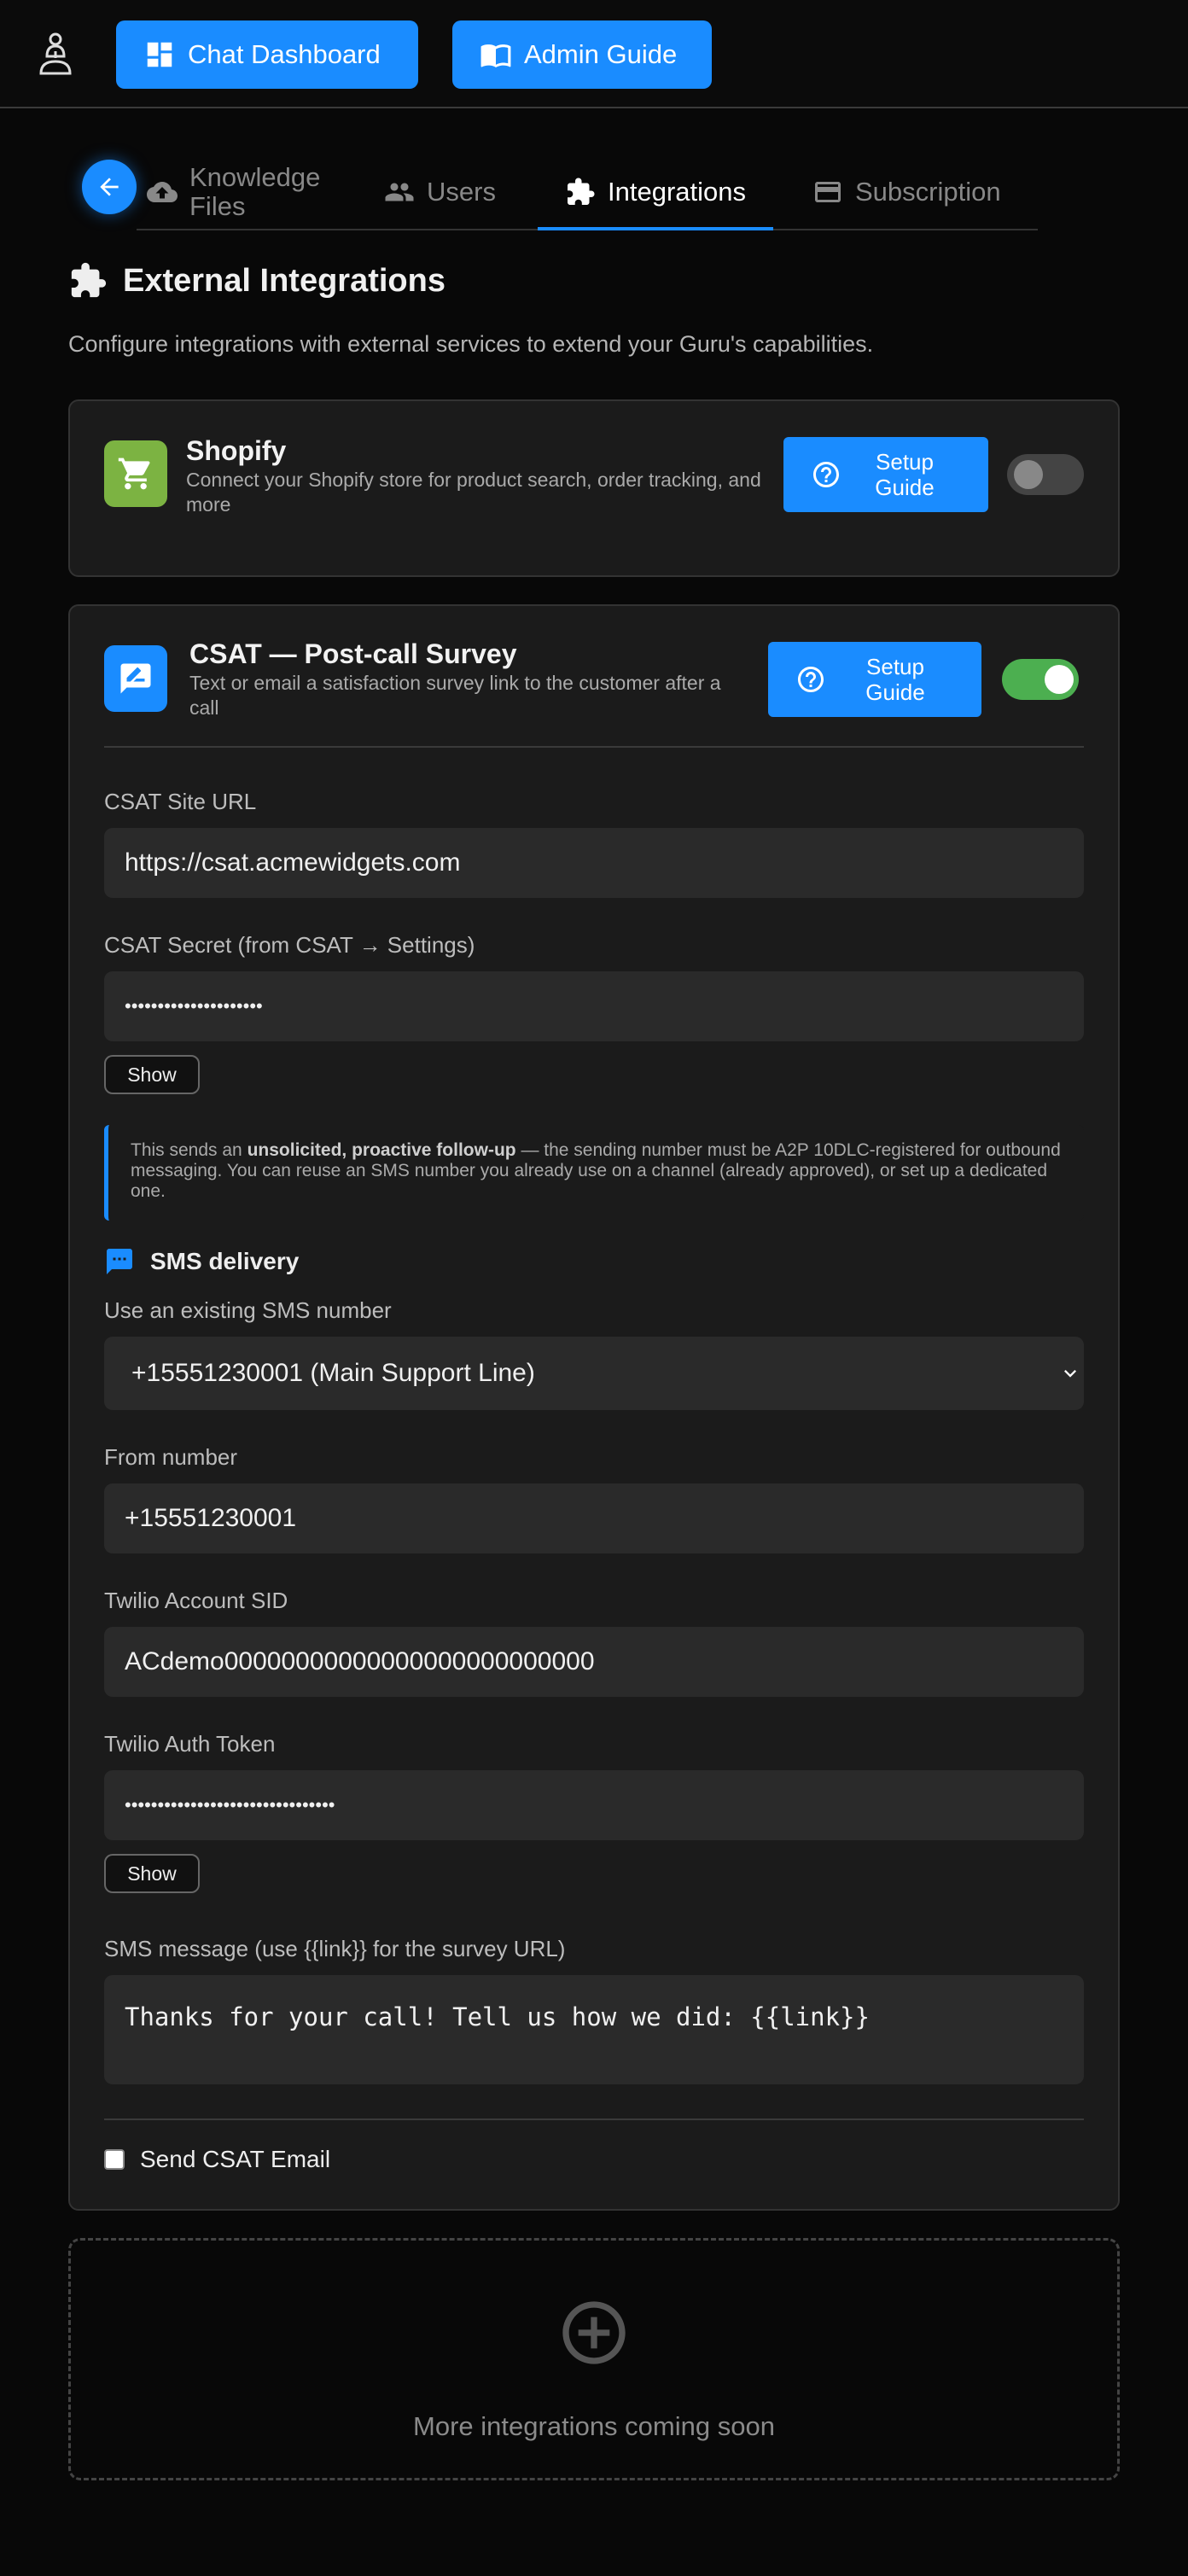 The height and width of the screenshot is (2576, 1188). I want to click on csat-secret-label: CSAT Secret (from CSAT → Settings), so click(289, 945).